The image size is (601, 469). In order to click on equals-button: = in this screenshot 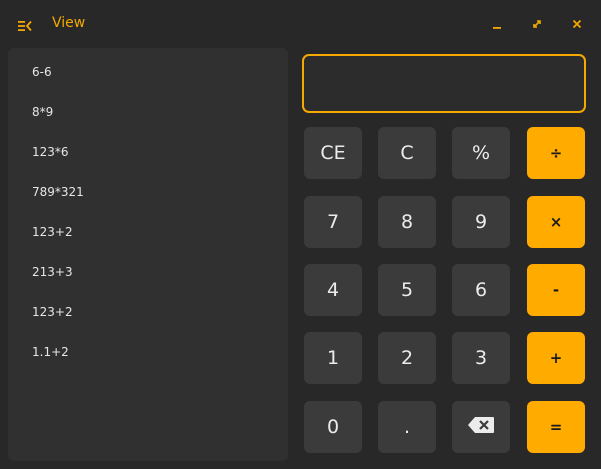, I will do `click(556, 427)`.